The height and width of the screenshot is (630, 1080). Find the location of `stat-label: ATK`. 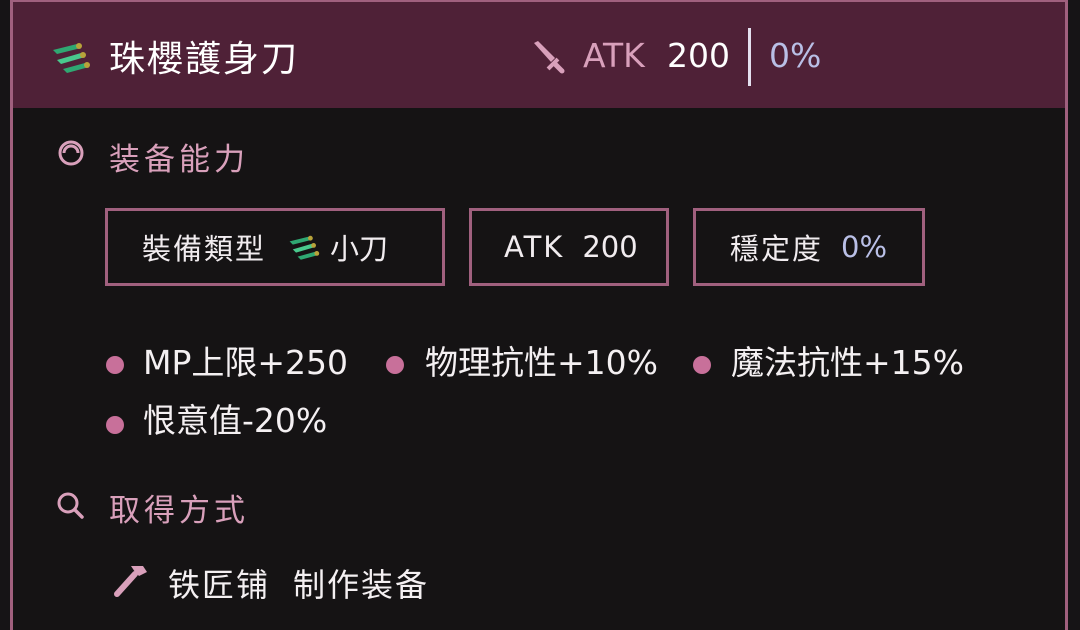

stat-label: ATK is located at coordinates (534, 247).